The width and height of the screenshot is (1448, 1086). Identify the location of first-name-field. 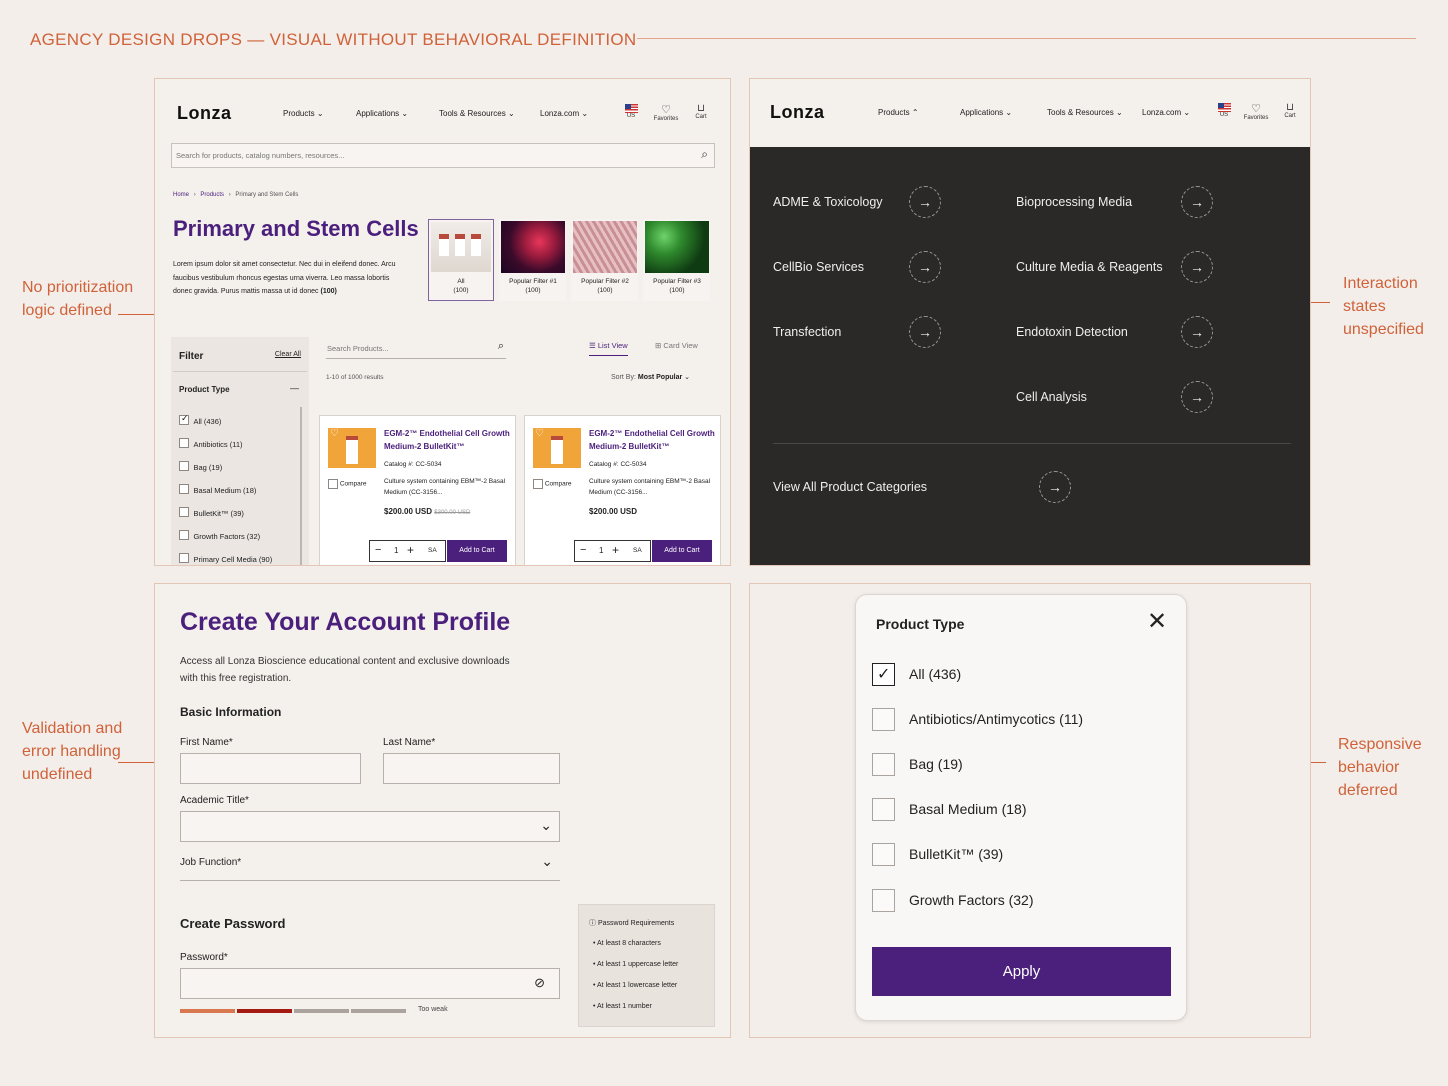
(270, 768).